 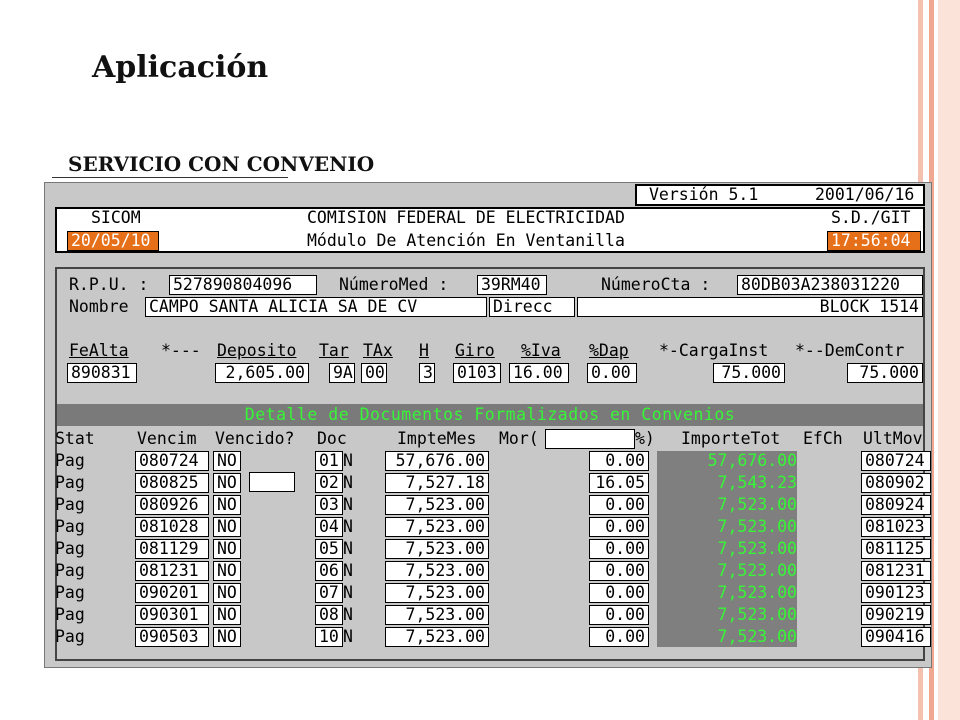 I want to click on iva-field: 16.00, so click(x=539, y=373).